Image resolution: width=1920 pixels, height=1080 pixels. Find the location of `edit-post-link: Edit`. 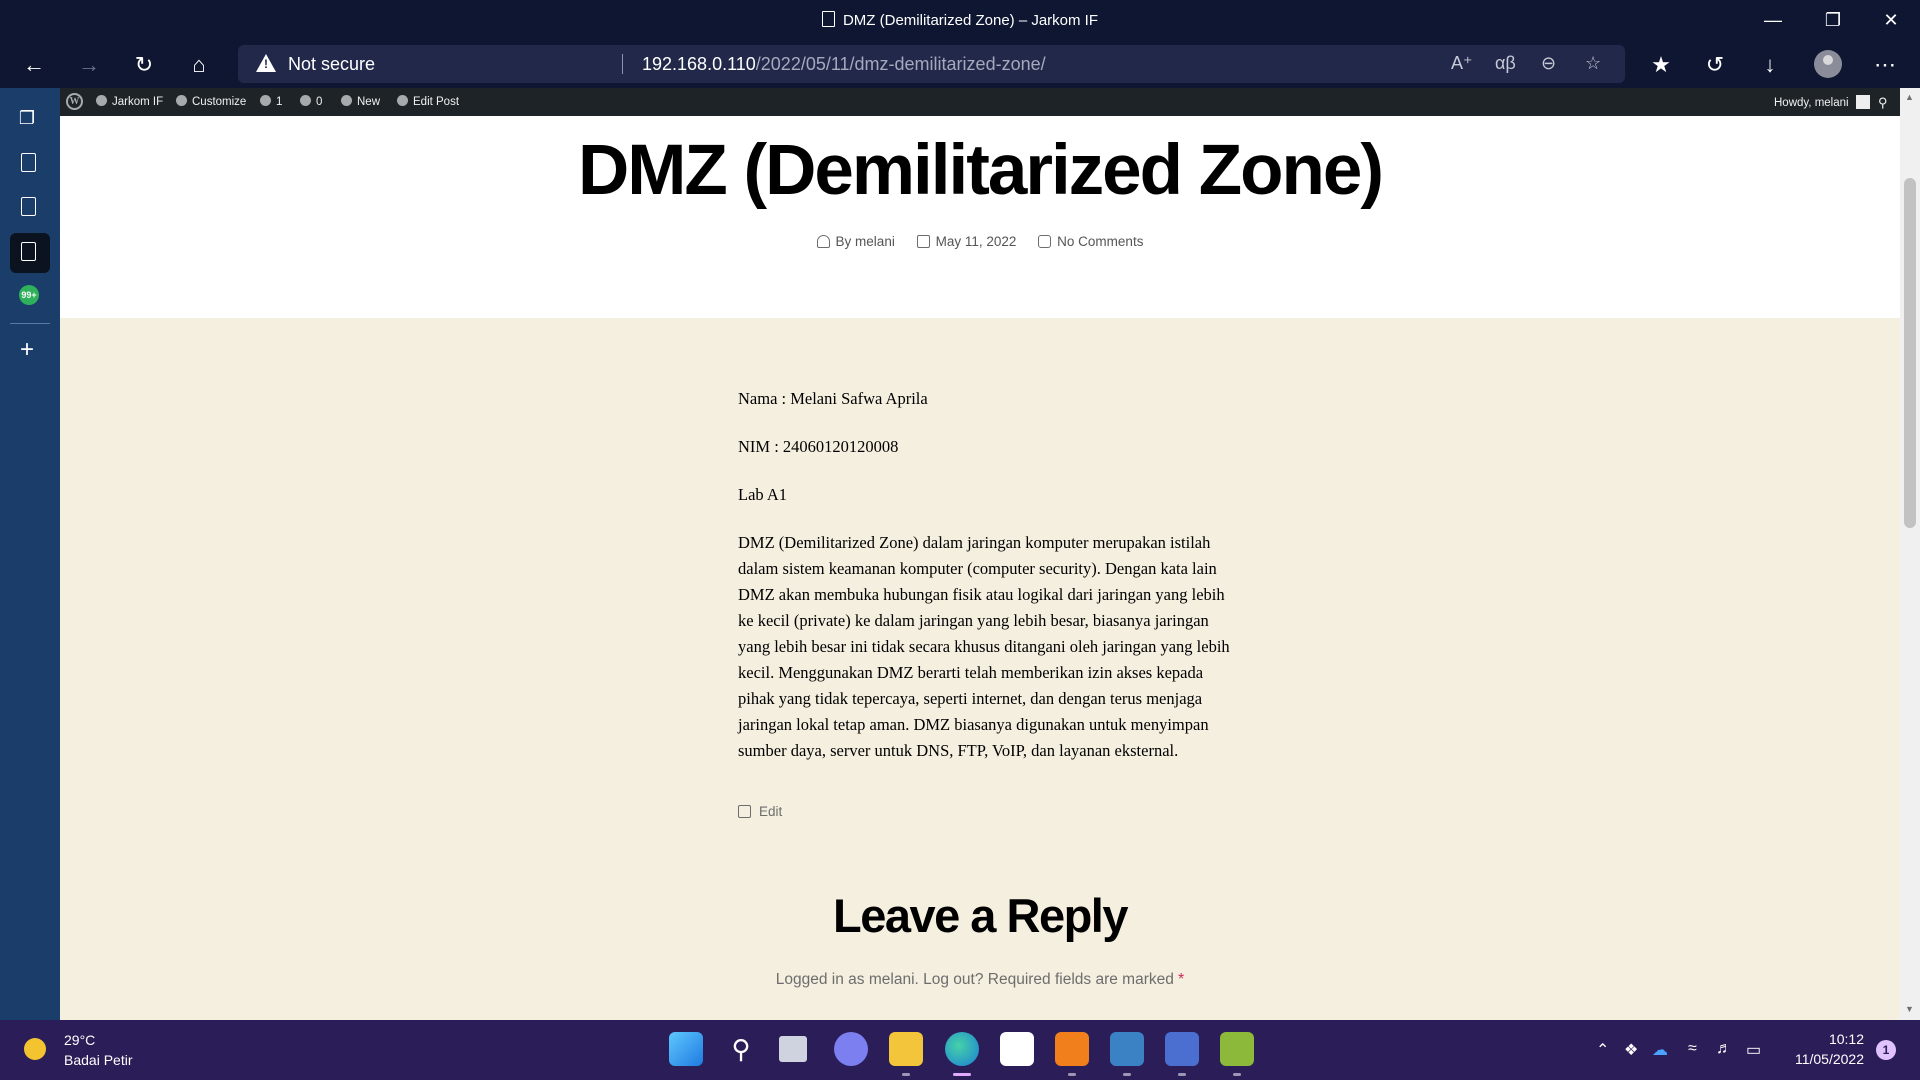

edit-post-link: Edit is located at coordinates (760, 811).